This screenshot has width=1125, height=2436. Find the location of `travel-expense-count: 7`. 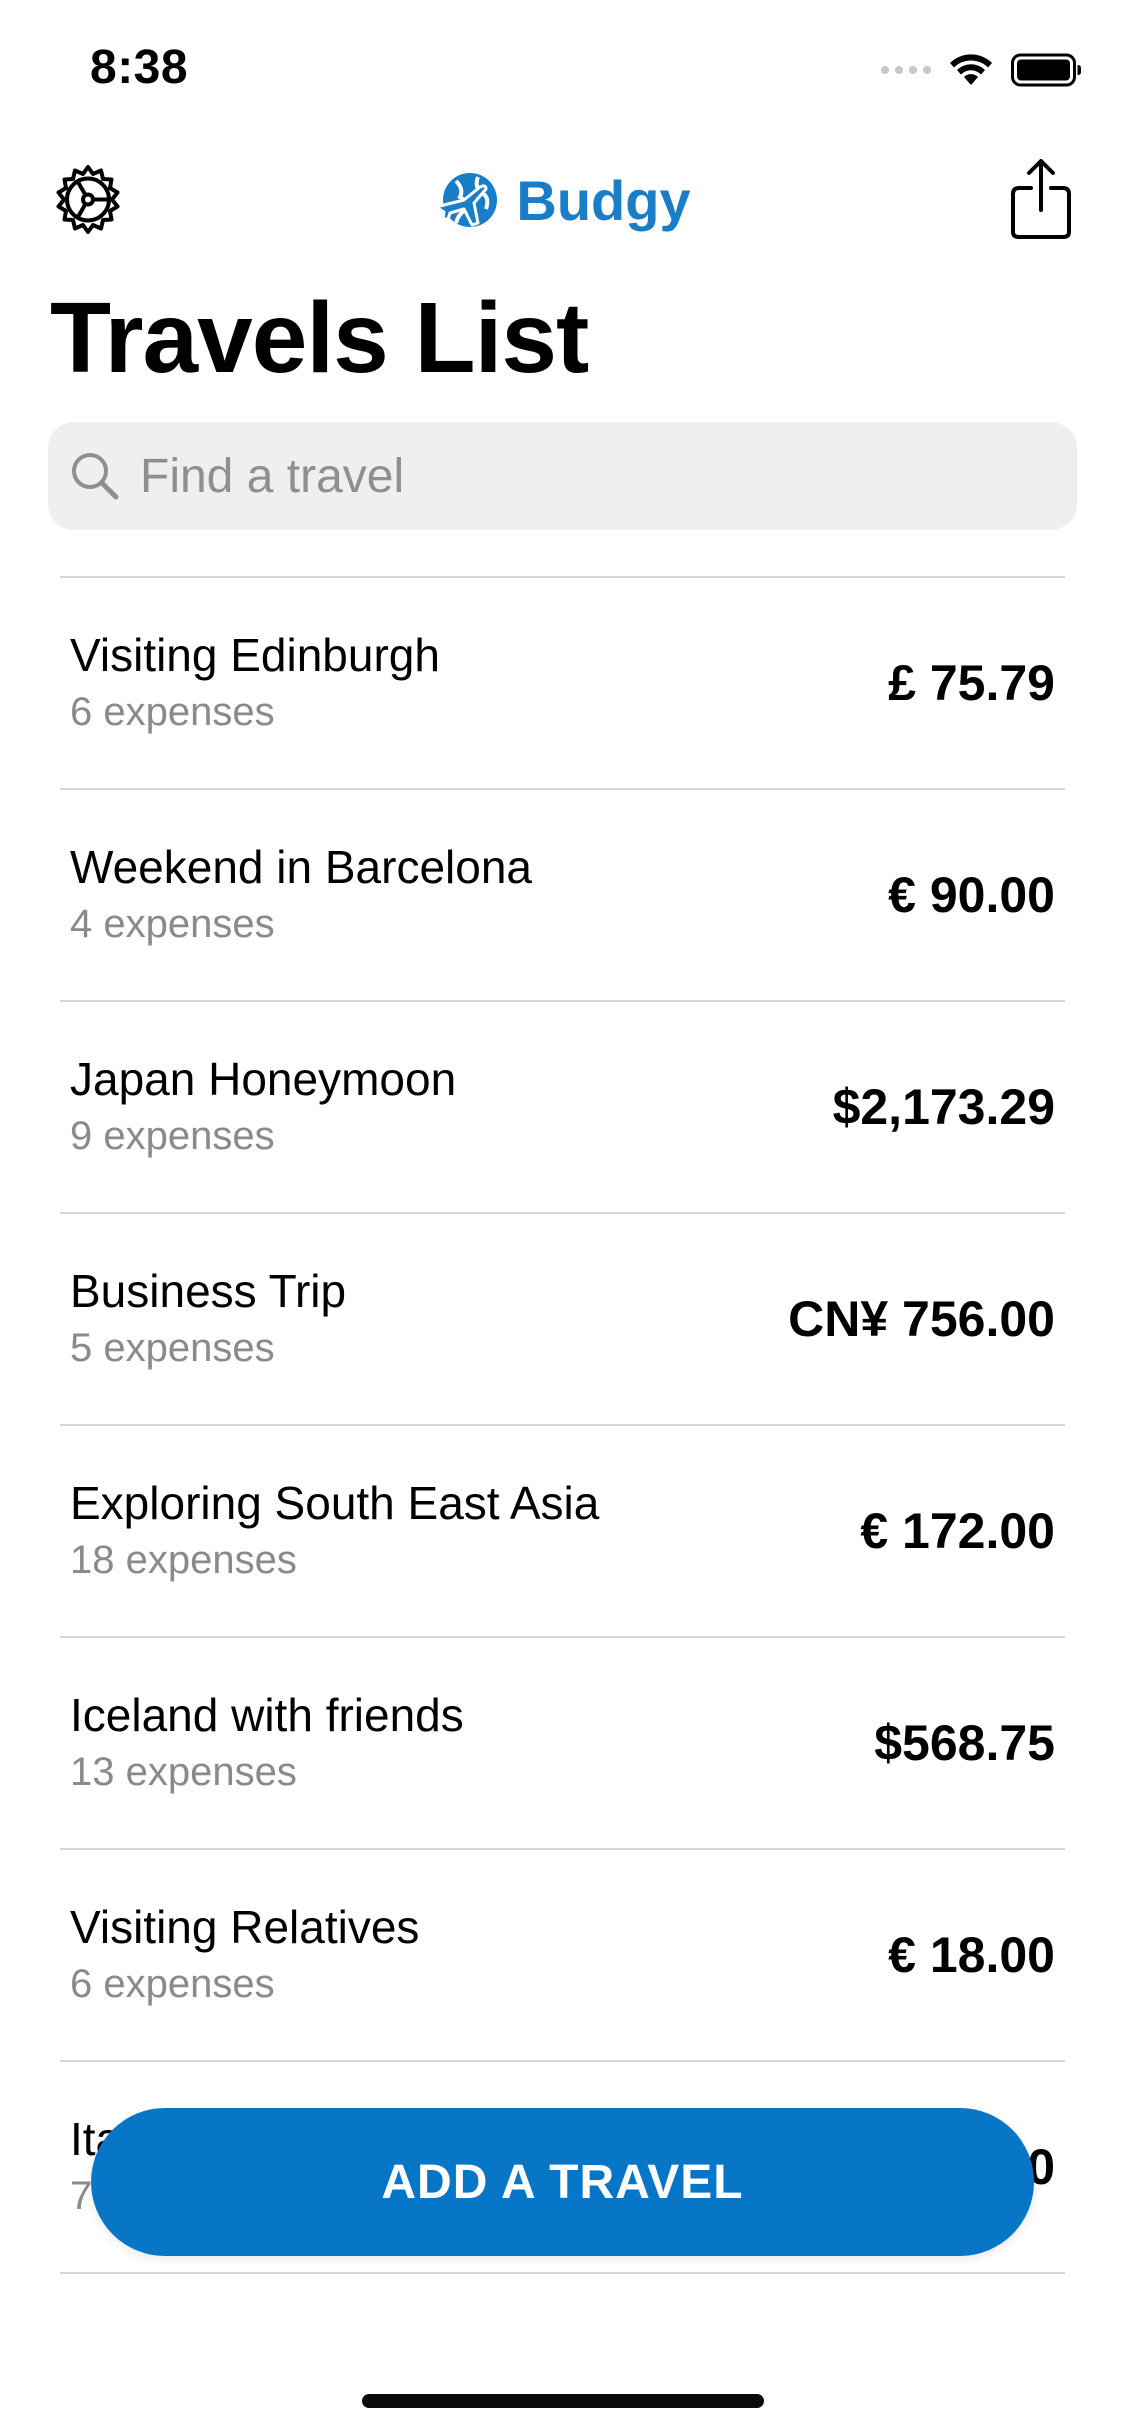

travel-expense-count: 7 is located at coordinates (81, 2196).